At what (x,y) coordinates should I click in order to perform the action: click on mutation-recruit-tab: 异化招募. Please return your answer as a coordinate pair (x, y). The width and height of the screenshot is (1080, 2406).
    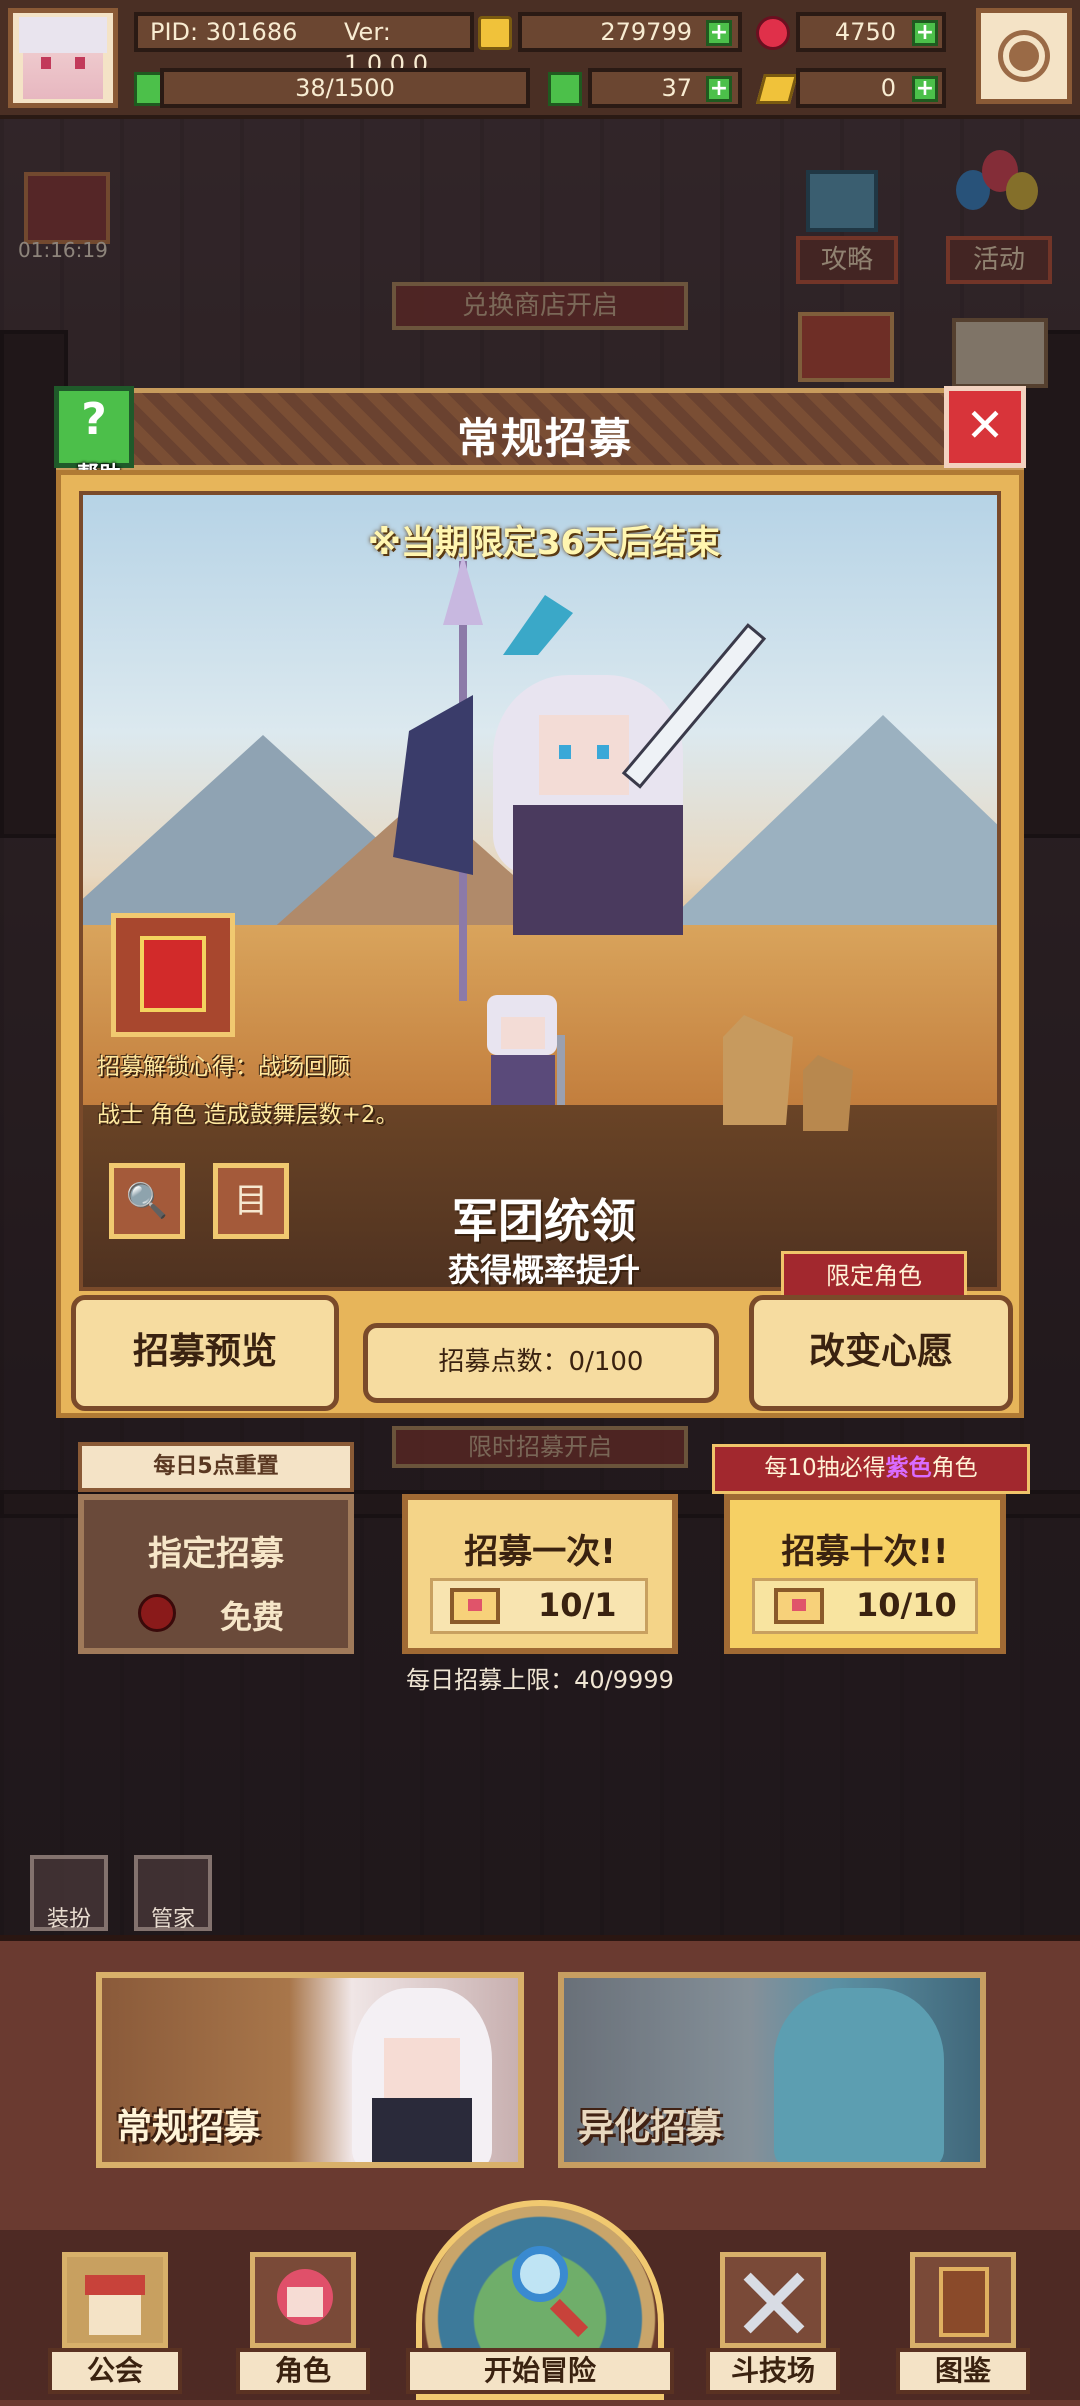
    Looking at the image, I should click on (772, 2070).